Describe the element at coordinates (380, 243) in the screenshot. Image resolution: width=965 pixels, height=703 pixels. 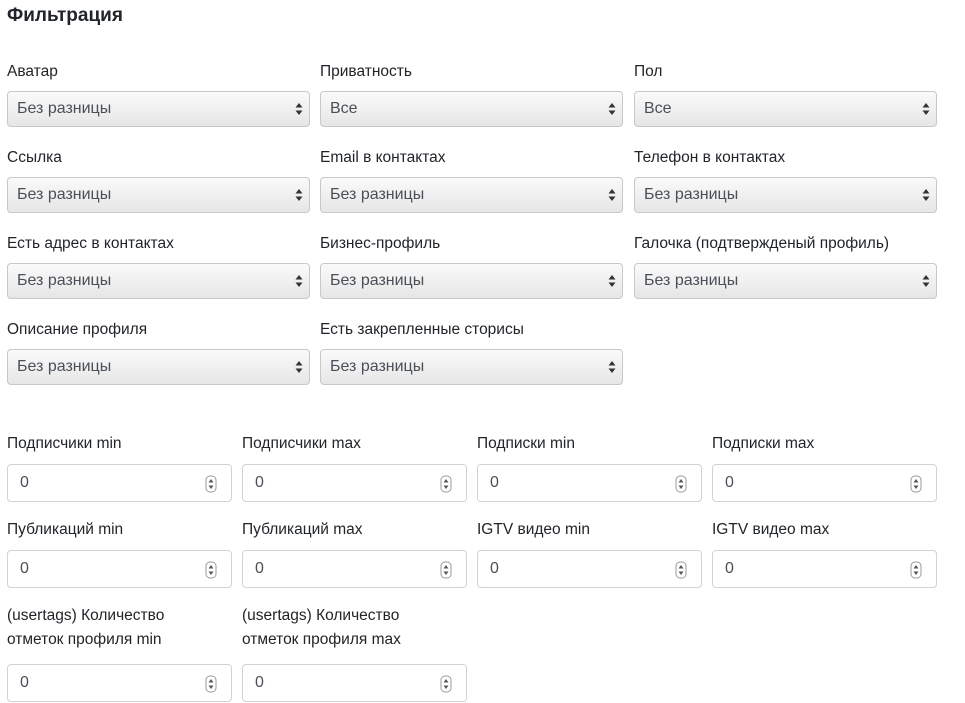
I see `select-label: Бизнес-профиль` at that location.